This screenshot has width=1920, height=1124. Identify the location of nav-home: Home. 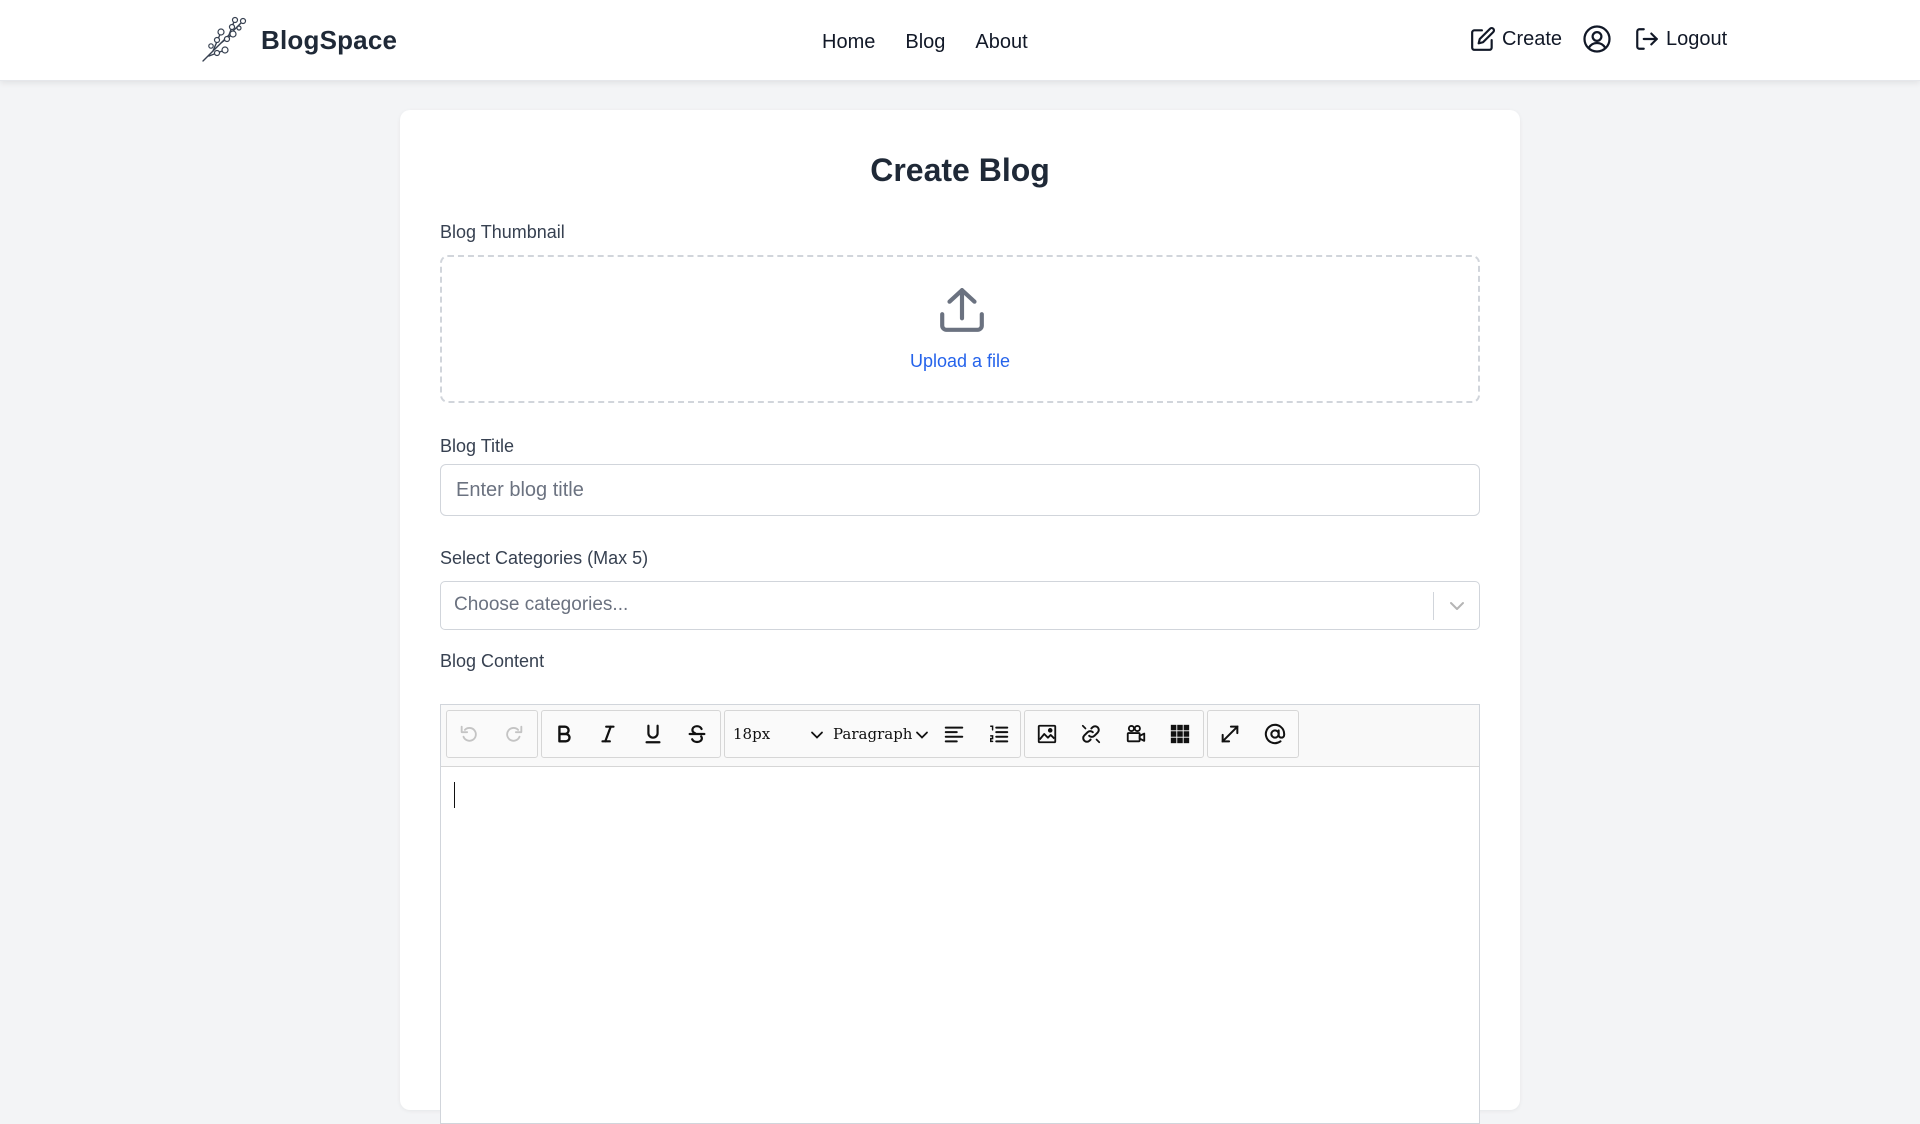
(848, 42).